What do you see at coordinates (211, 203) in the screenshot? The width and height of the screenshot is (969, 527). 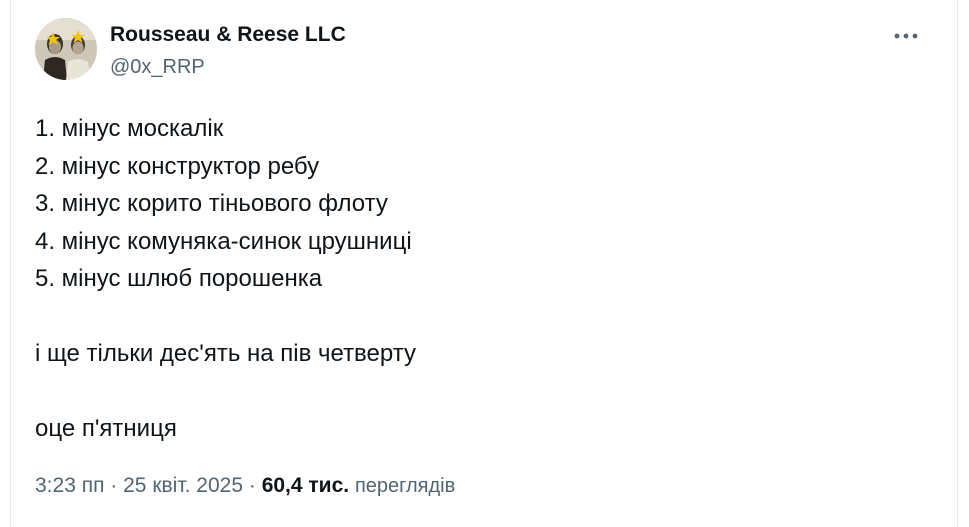 I see `tweet-line-3: 3. мінус корито тіньового флоту` at bounding box center [211, 203].